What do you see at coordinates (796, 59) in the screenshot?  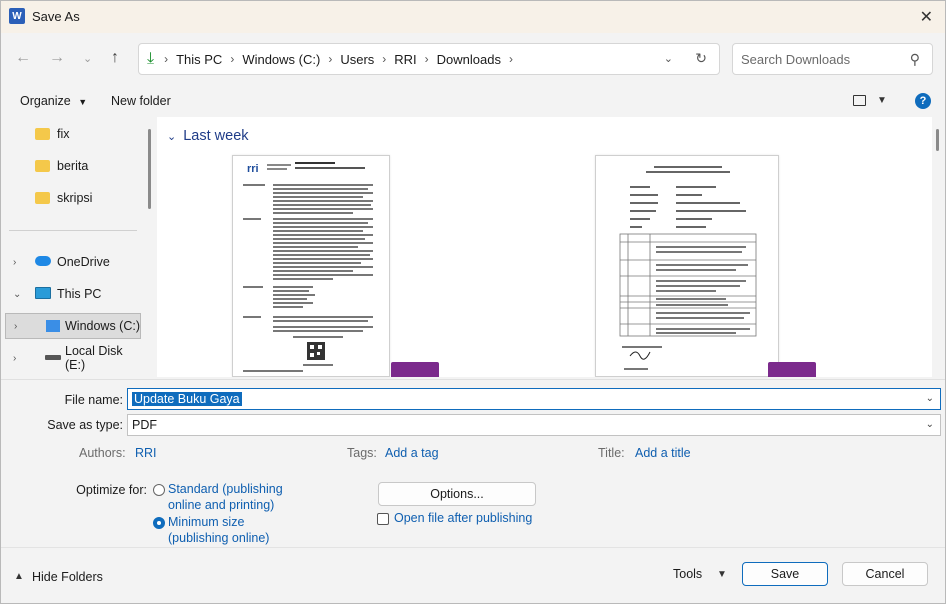 I see `search-placeholder: Search Downloads` at bounding box center [796, 59].